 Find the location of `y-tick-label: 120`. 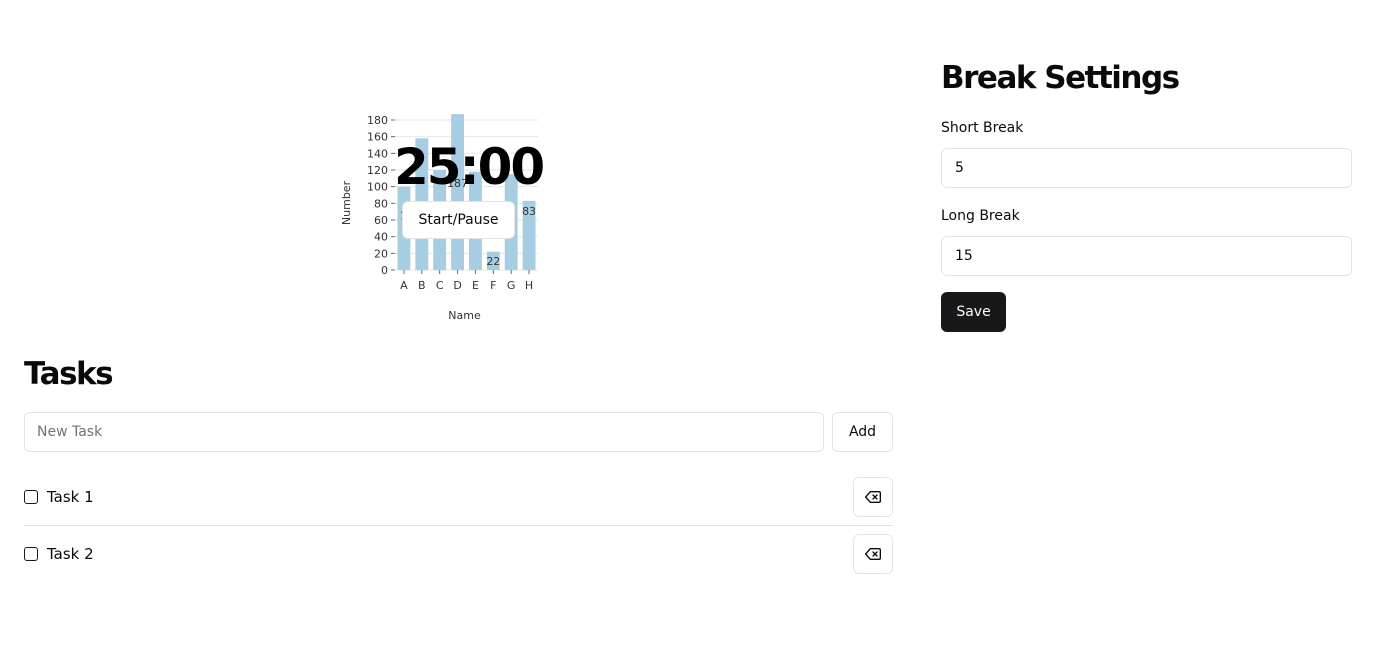

y-tick-label: 120 is located at coordinates (377, 170).